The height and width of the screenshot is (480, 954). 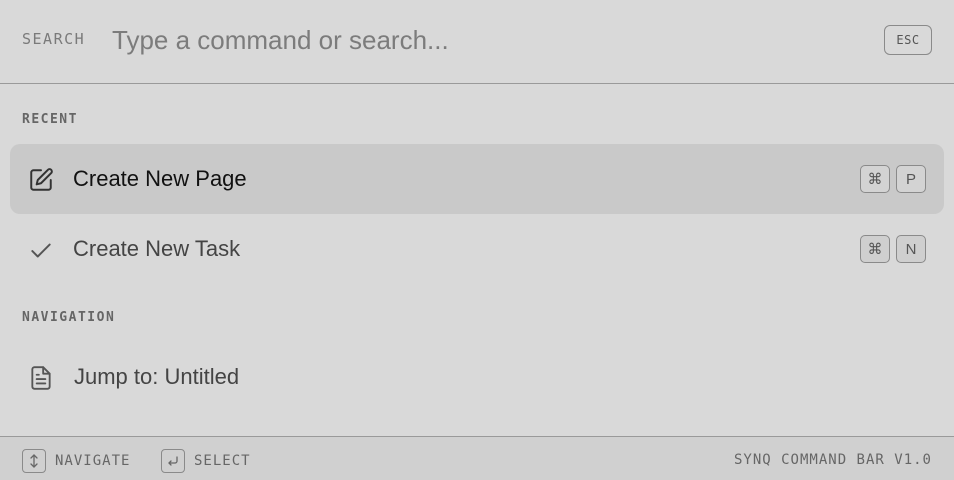 I want to click on section-label-navigation: NAVIGATION, so click(x=69, y=317).